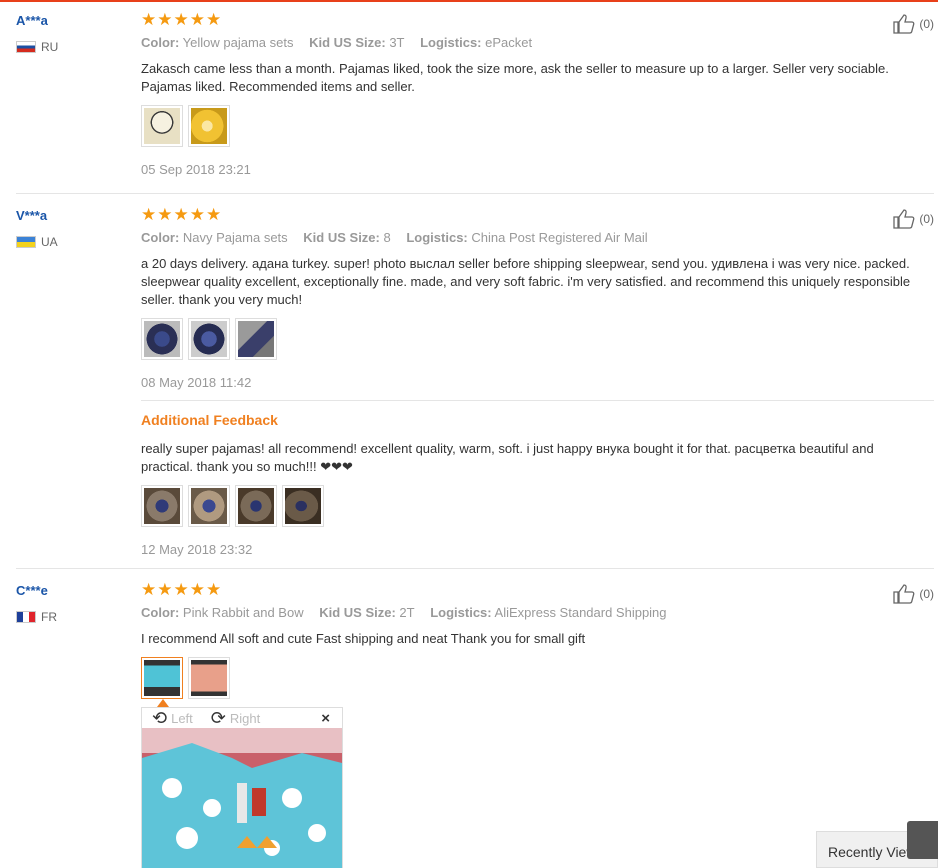 The width and height of the screenshot is (938, 868). I want to click on additional-photos, so click(232, 506).